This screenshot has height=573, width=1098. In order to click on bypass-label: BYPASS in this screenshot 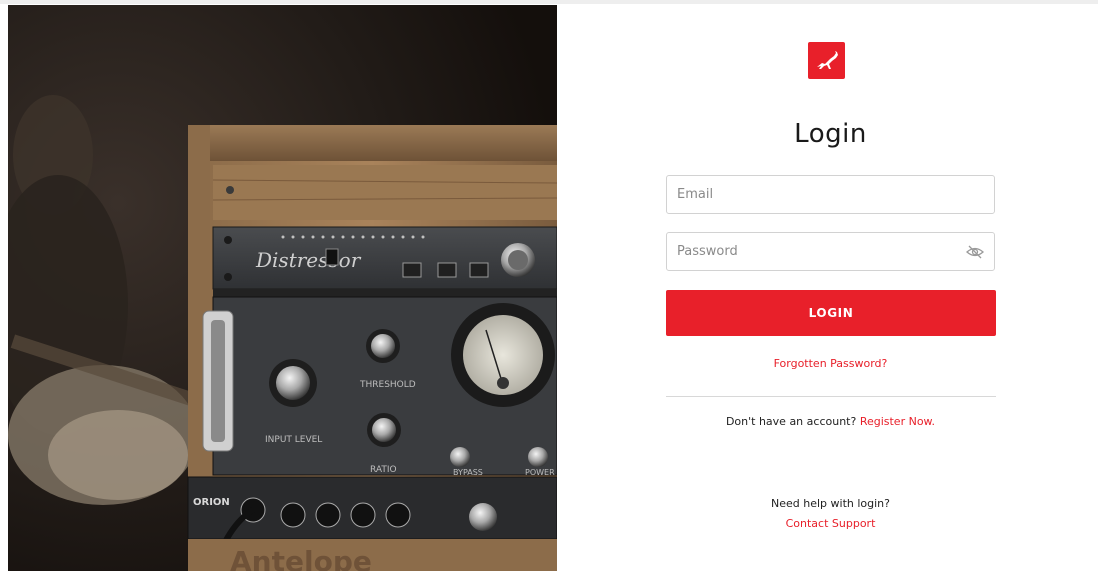, I will do `click(468, 472)`.